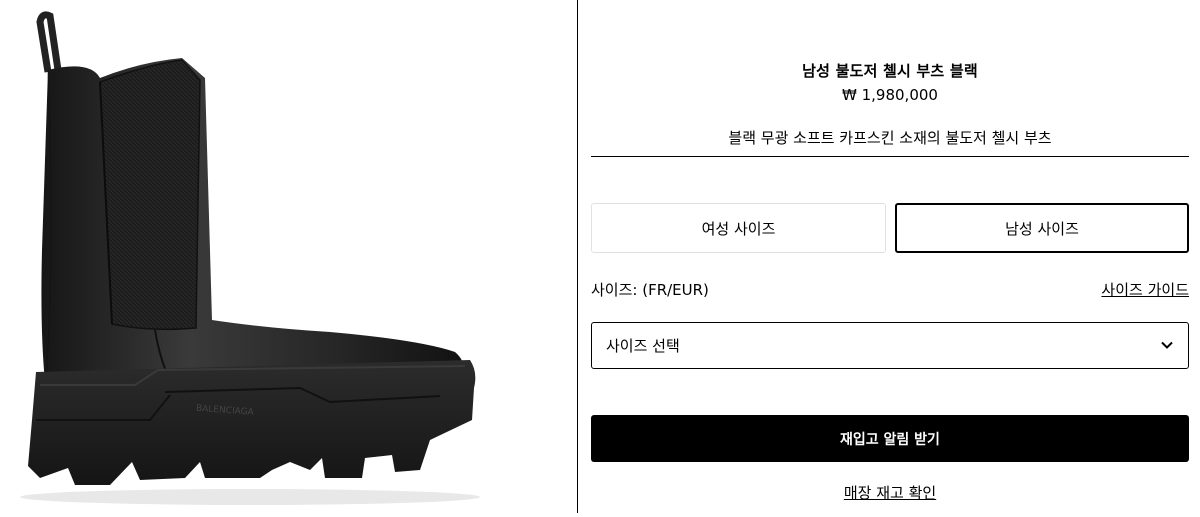  Describe the element at coordinates (1145, 289) in the screenshot. I see `size-guide-link: 사이즈 가이드` at that location.